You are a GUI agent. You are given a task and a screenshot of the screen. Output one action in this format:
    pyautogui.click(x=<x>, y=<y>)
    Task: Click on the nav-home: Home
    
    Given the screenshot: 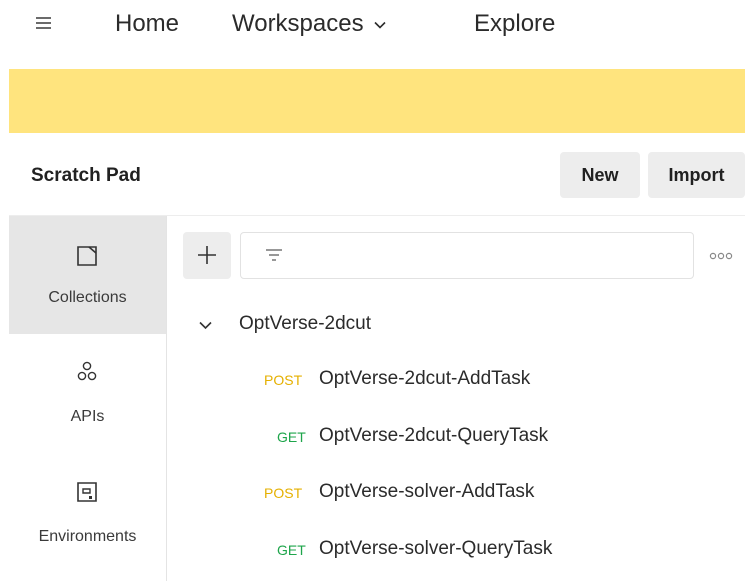 What is the action you would take?
    pyautogui.click(x=147, y=24)
    